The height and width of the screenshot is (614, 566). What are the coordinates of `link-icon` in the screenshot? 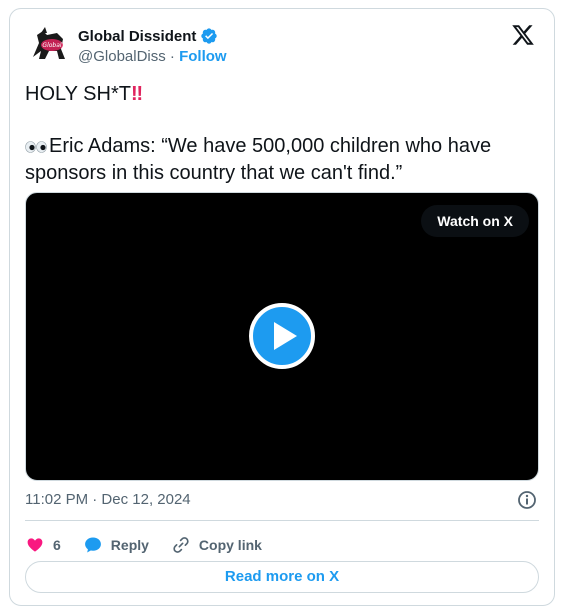 It's located at (181, 545).